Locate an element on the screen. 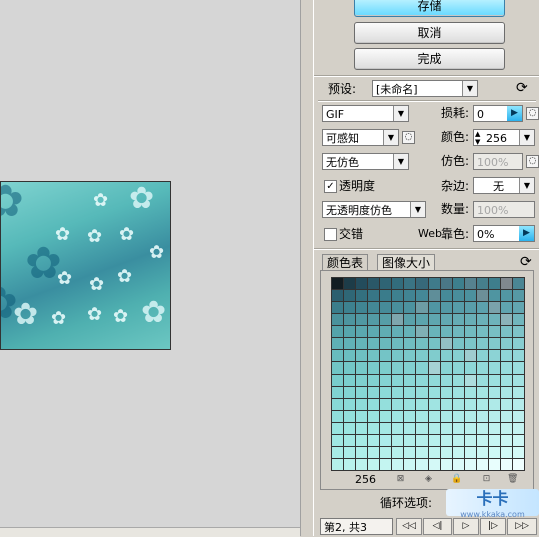  map-to-transparent-icon: ⊠ is located at coordinates (400, 479).